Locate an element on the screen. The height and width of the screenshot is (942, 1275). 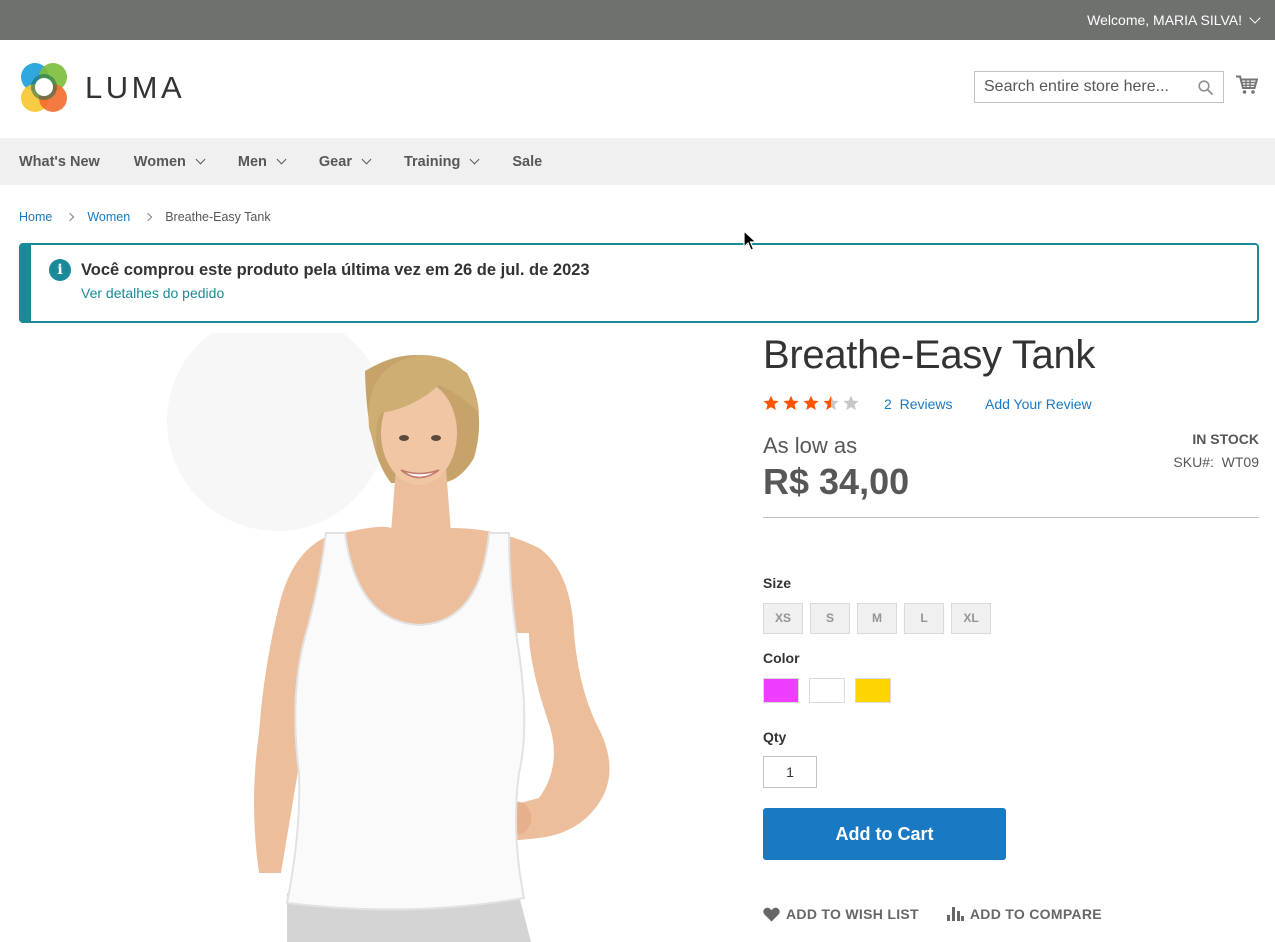
stock-status: IN STOCK is located at coordinates (1225, 439).